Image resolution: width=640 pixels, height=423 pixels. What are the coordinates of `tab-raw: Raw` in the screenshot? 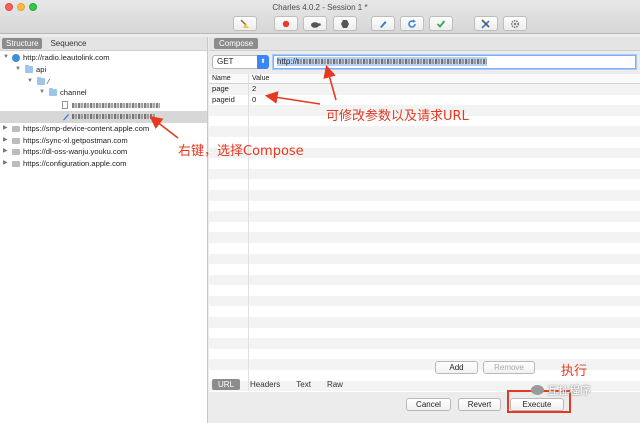 It's located at (335, 384).